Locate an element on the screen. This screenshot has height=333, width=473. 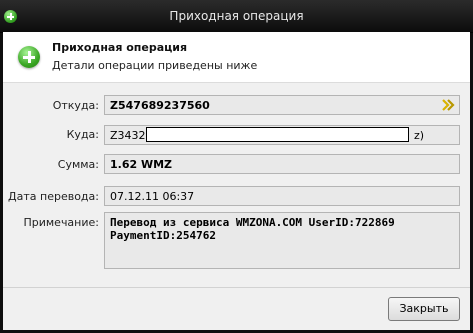
to-label: Куда: is located at coordinates (82, 134).